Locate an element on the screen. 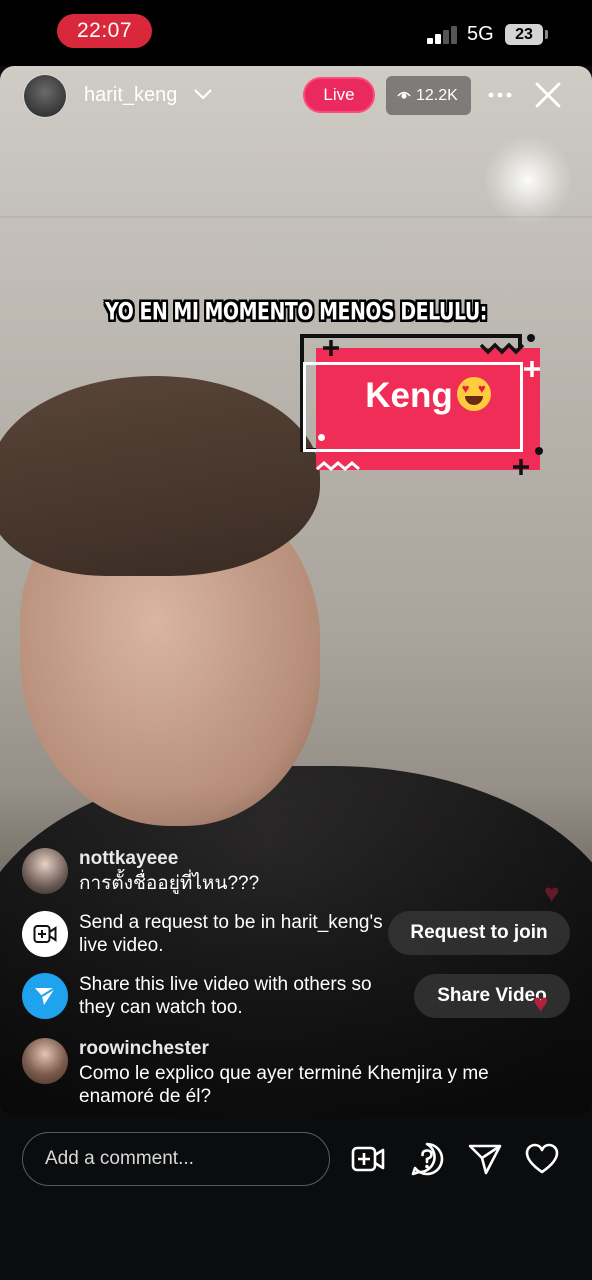 Image resolution: width=592 pixels, height=1280 pixels. heart-icon is located at coordinates (542, 1159).